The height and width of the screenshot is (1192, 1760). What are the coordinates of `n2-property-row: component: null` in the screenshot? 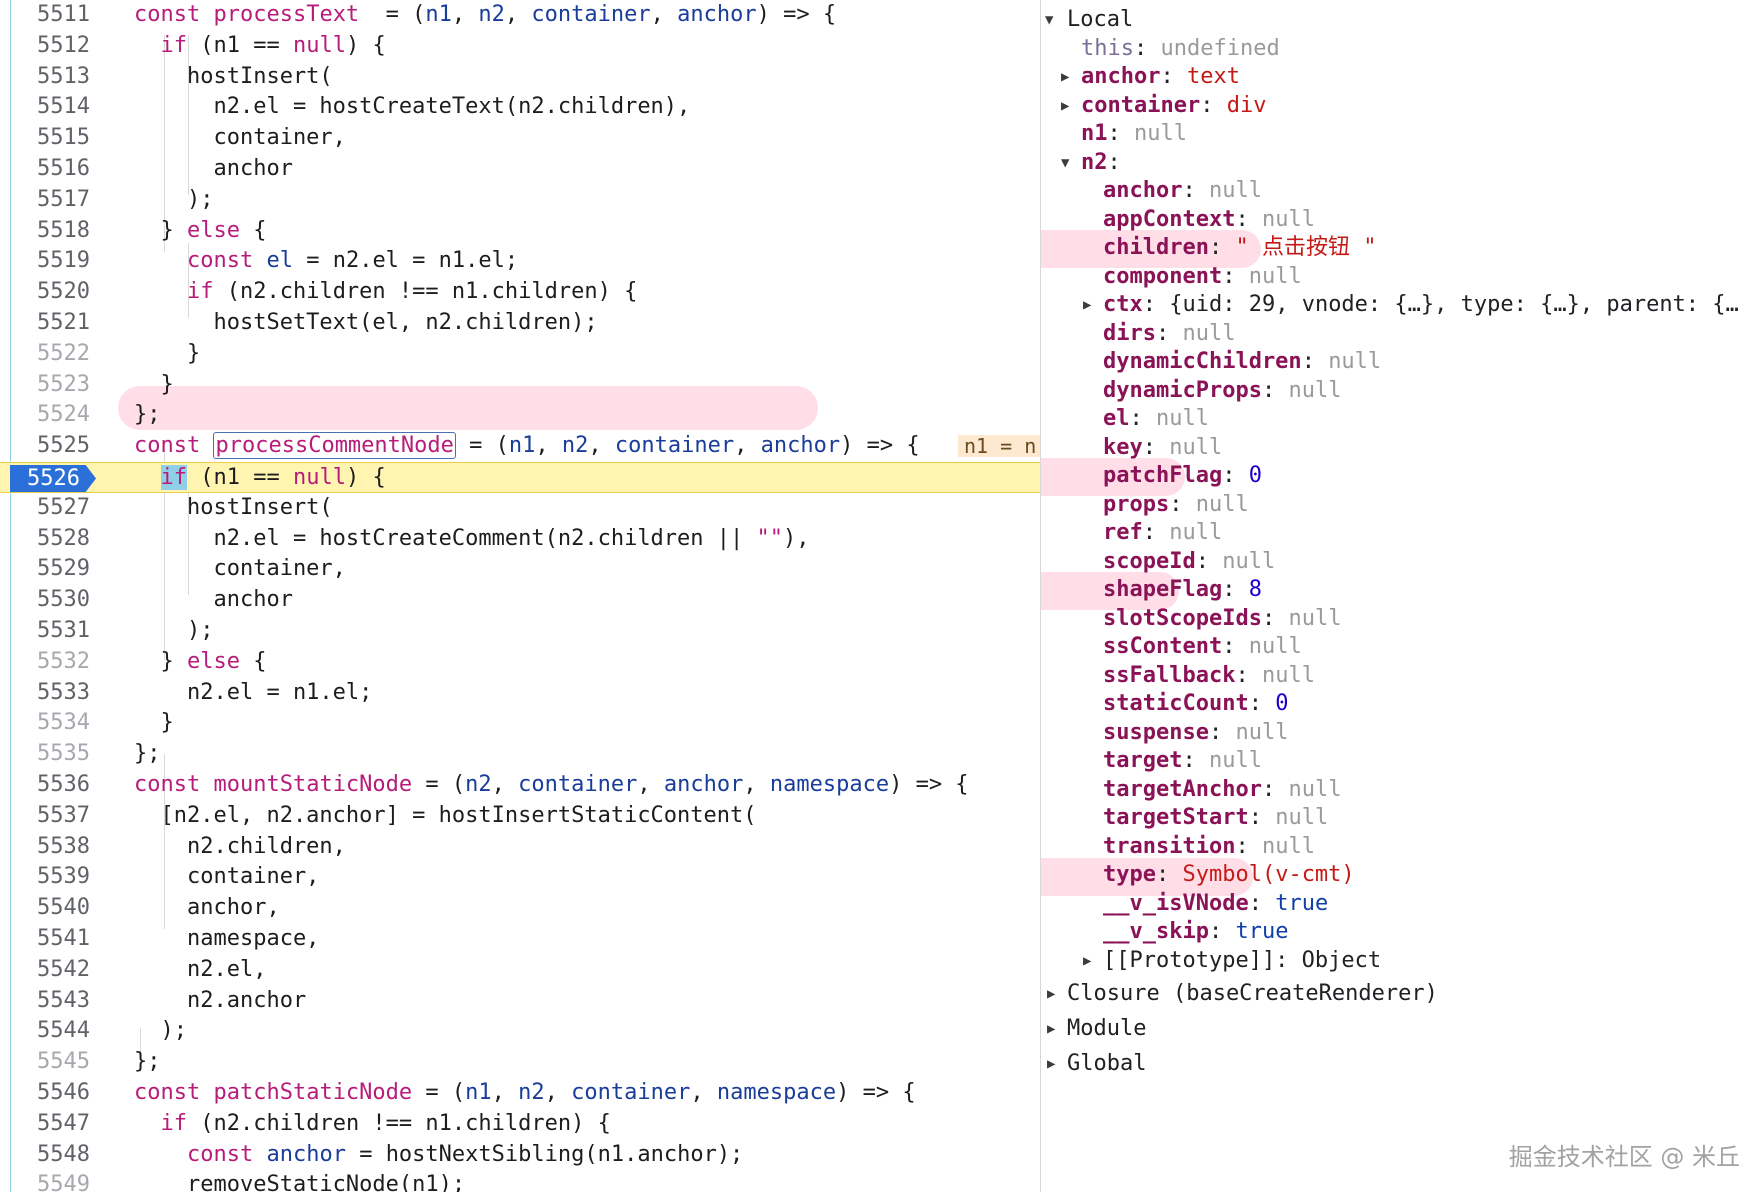 It's located at (1202, 277).